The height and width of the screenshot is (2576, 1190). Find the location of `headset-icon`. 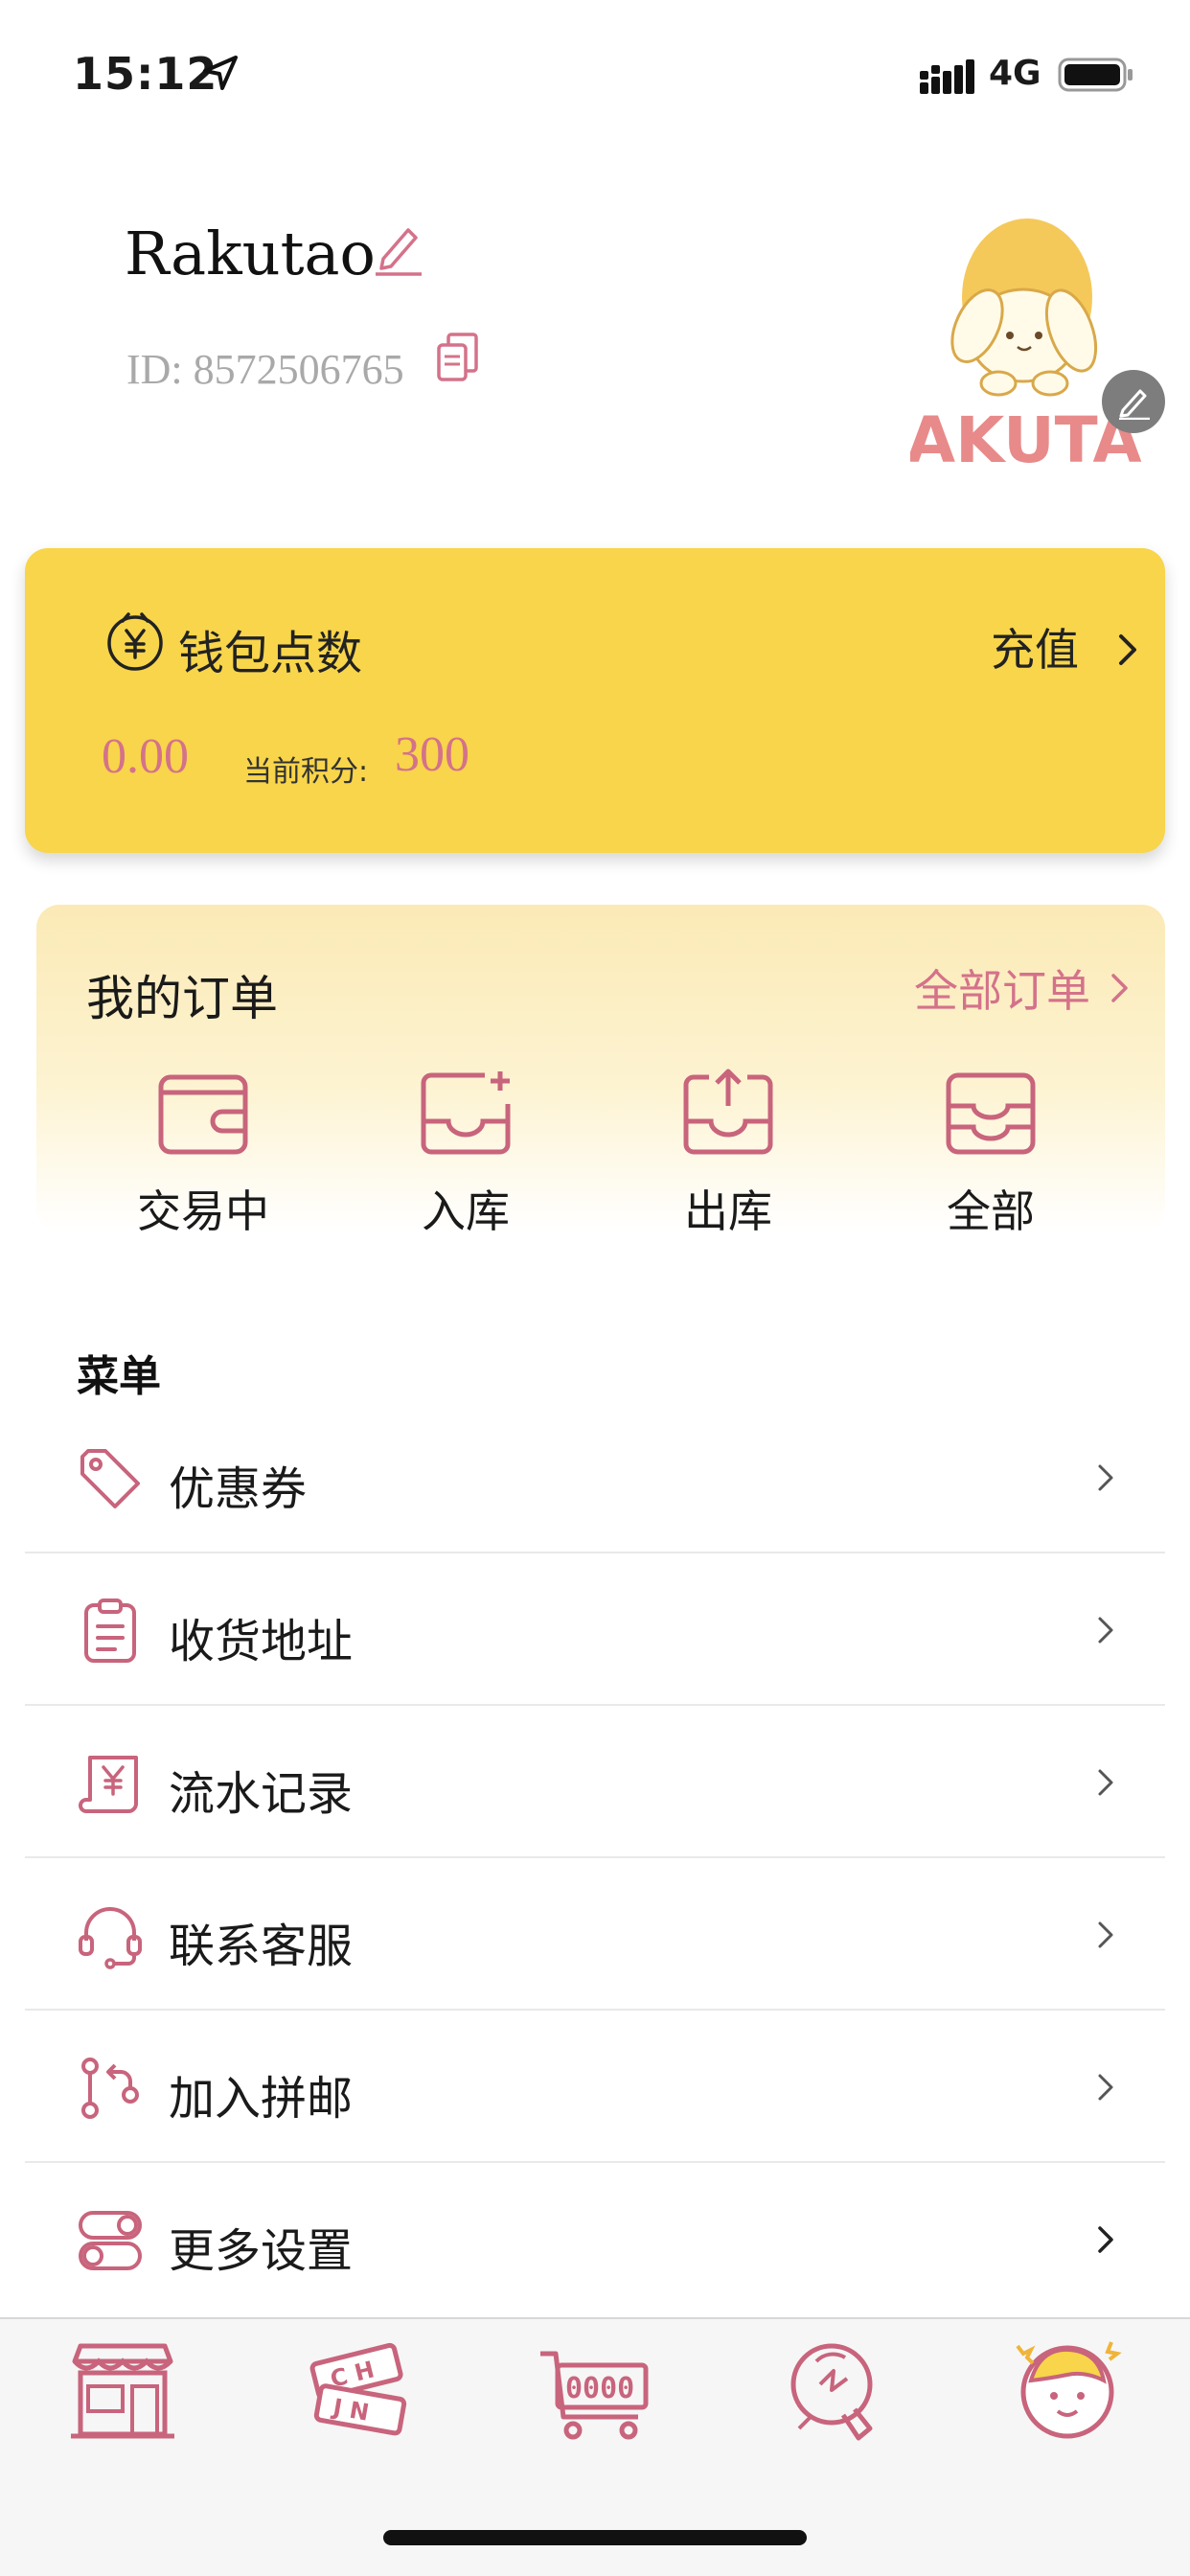

headset-icon is located at coordinates (111, 1938).